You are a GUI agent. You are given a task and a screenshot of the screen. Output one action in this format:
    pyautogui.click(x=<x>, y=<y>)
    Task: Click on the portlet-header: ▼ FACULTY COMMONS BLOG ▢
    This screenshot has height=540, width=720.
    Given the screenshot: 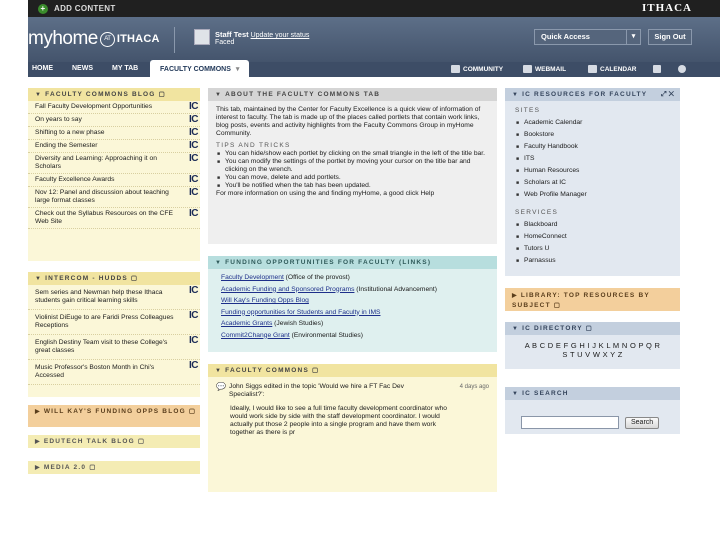 What is the action you would take?
    pyautogui.click(x=114, y=94)
    